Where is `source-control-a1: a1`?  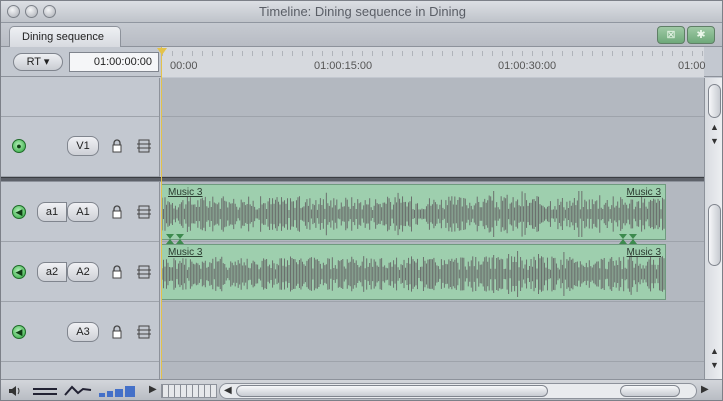
source-control-a1: a1 is located at coordinates (52, 212).